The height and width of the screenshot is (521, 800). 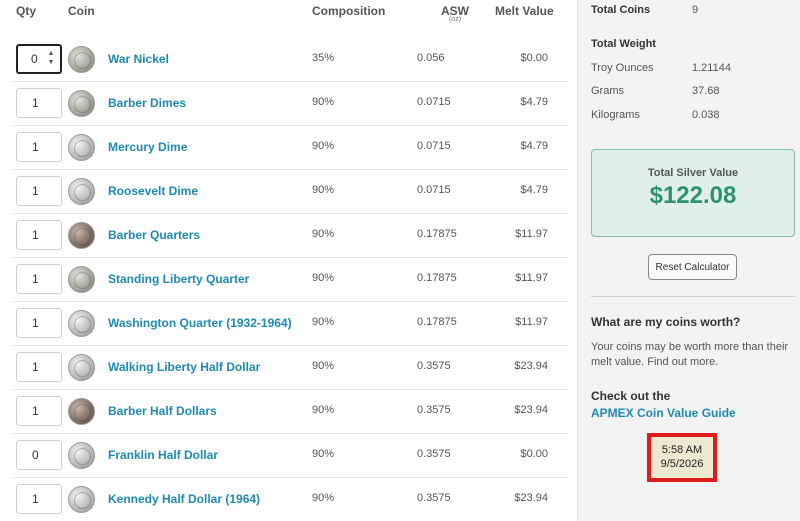 I want to click on quantity-stepper: ▲ ▼, so click(x=51, y=60).